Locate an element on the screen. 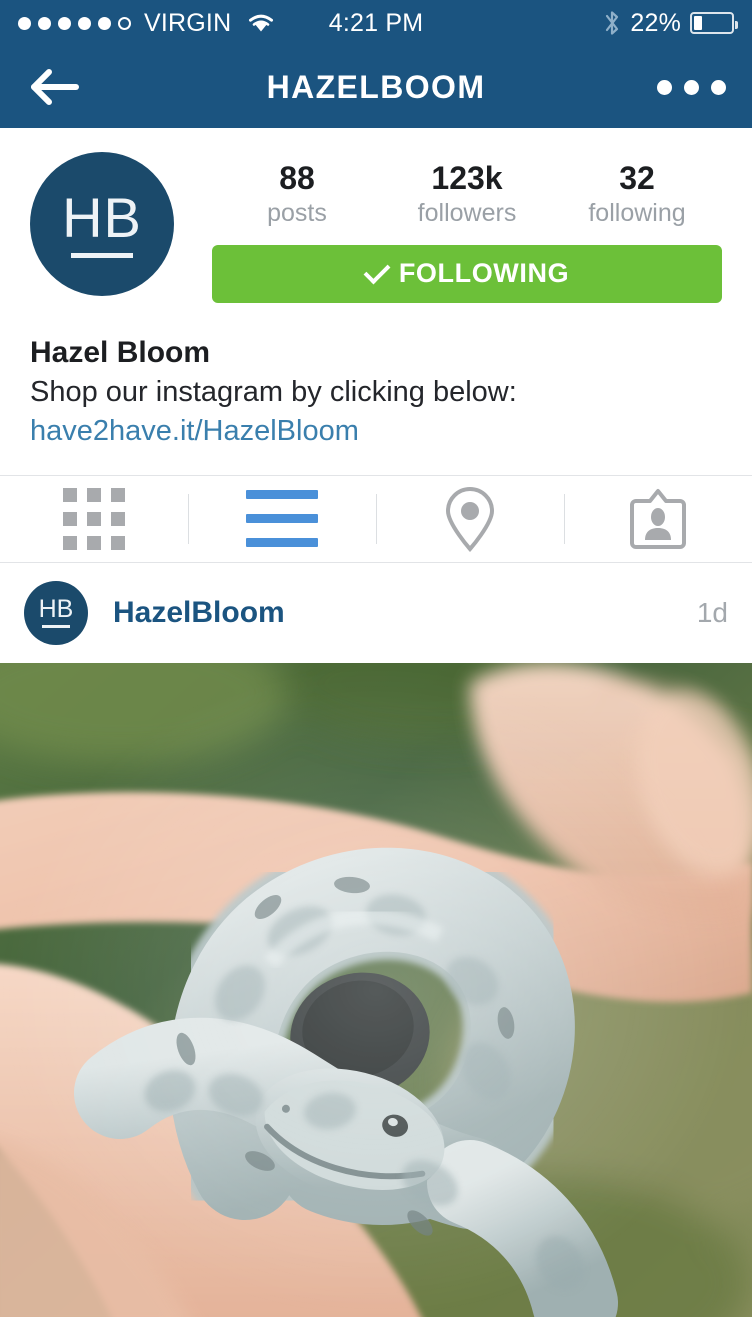 This screenshot has height=1334, width=752. stat-posts: 88 posts is located at coordinates (297, 194).